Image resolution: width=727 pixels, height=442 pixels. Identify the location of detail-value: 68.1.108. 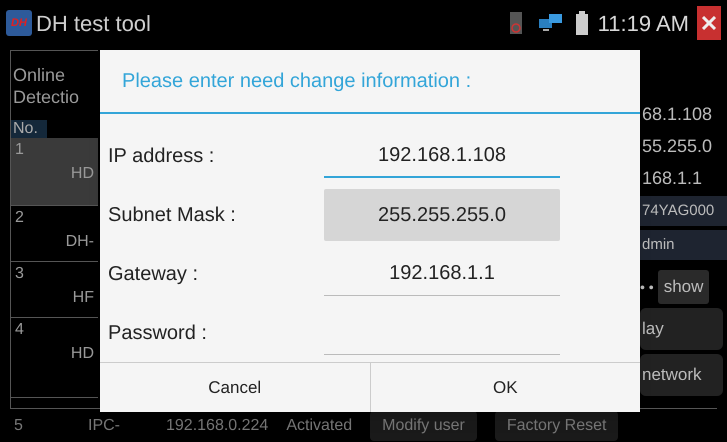
(677, 114).